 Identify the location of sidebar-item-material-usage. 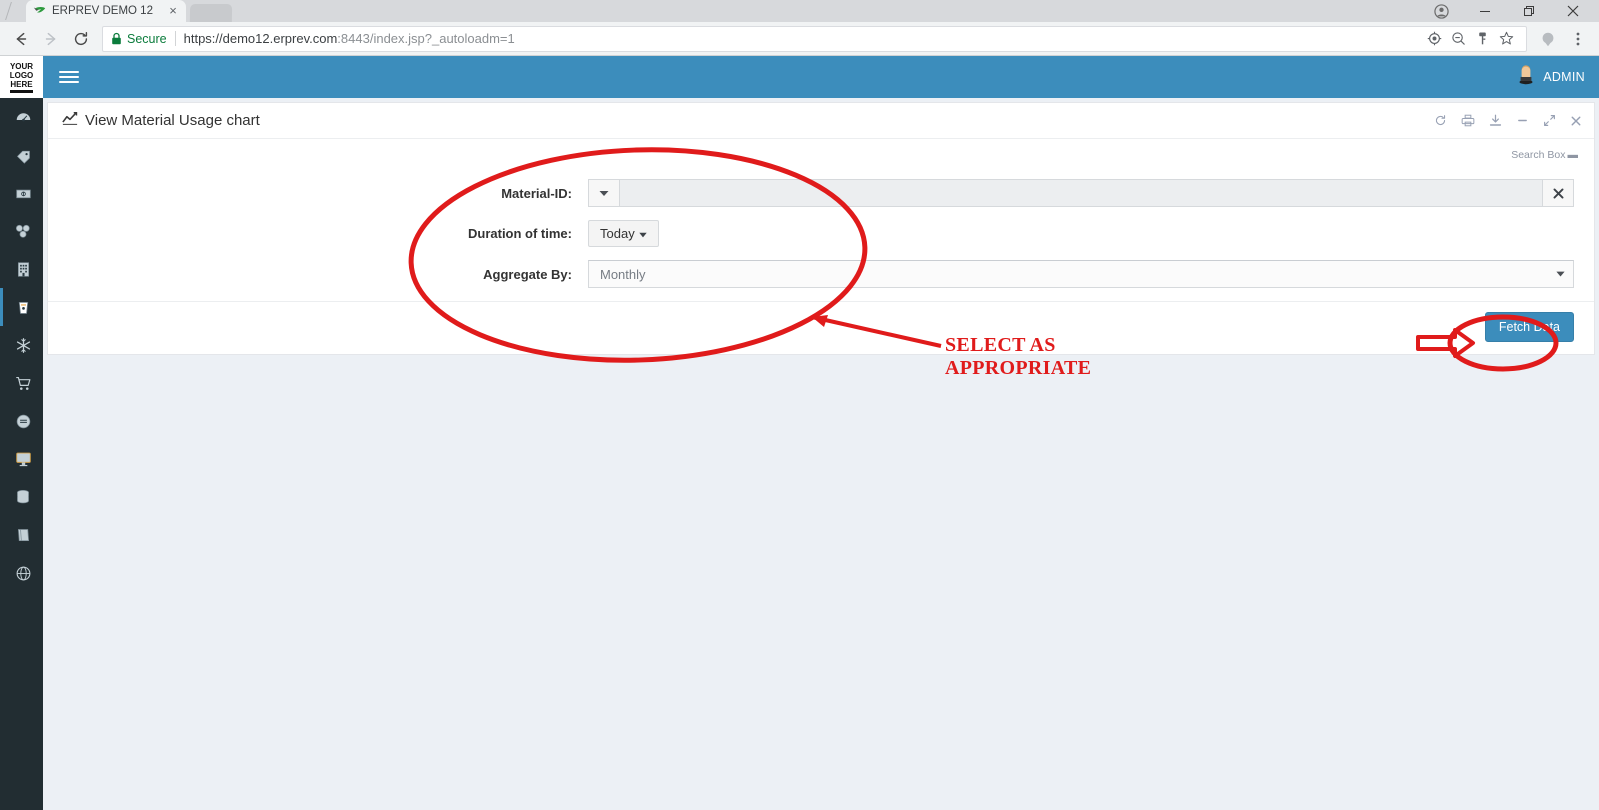
(21, 307).